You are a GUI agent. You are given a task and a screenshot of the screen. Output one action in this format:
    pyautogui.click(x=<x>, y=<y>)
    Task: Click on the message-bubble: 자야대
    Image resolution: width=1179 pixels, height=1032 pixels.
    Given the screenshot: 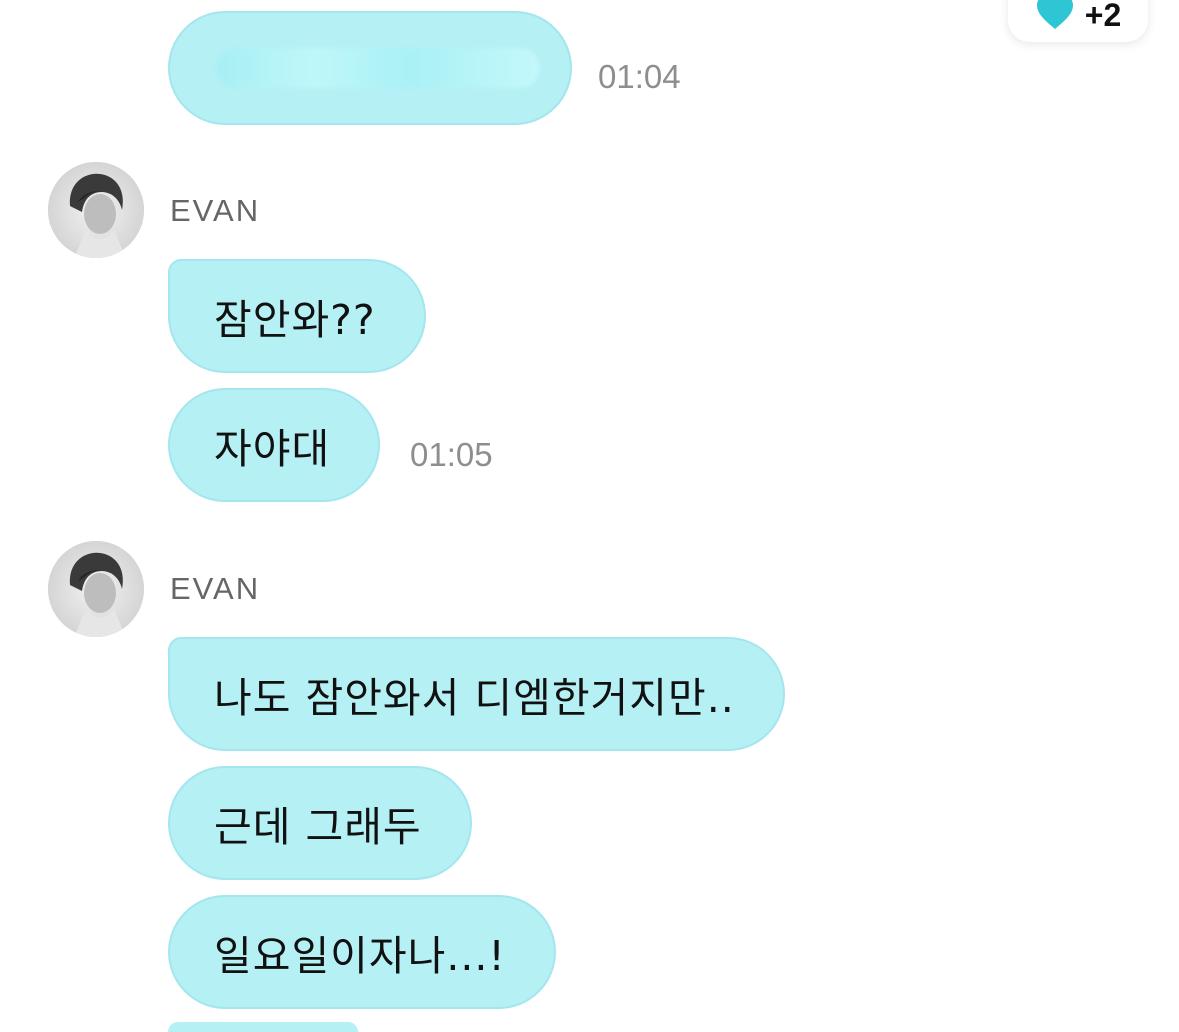 What is the action you would take?
    pyautogui.click(x=274, y=445)
    